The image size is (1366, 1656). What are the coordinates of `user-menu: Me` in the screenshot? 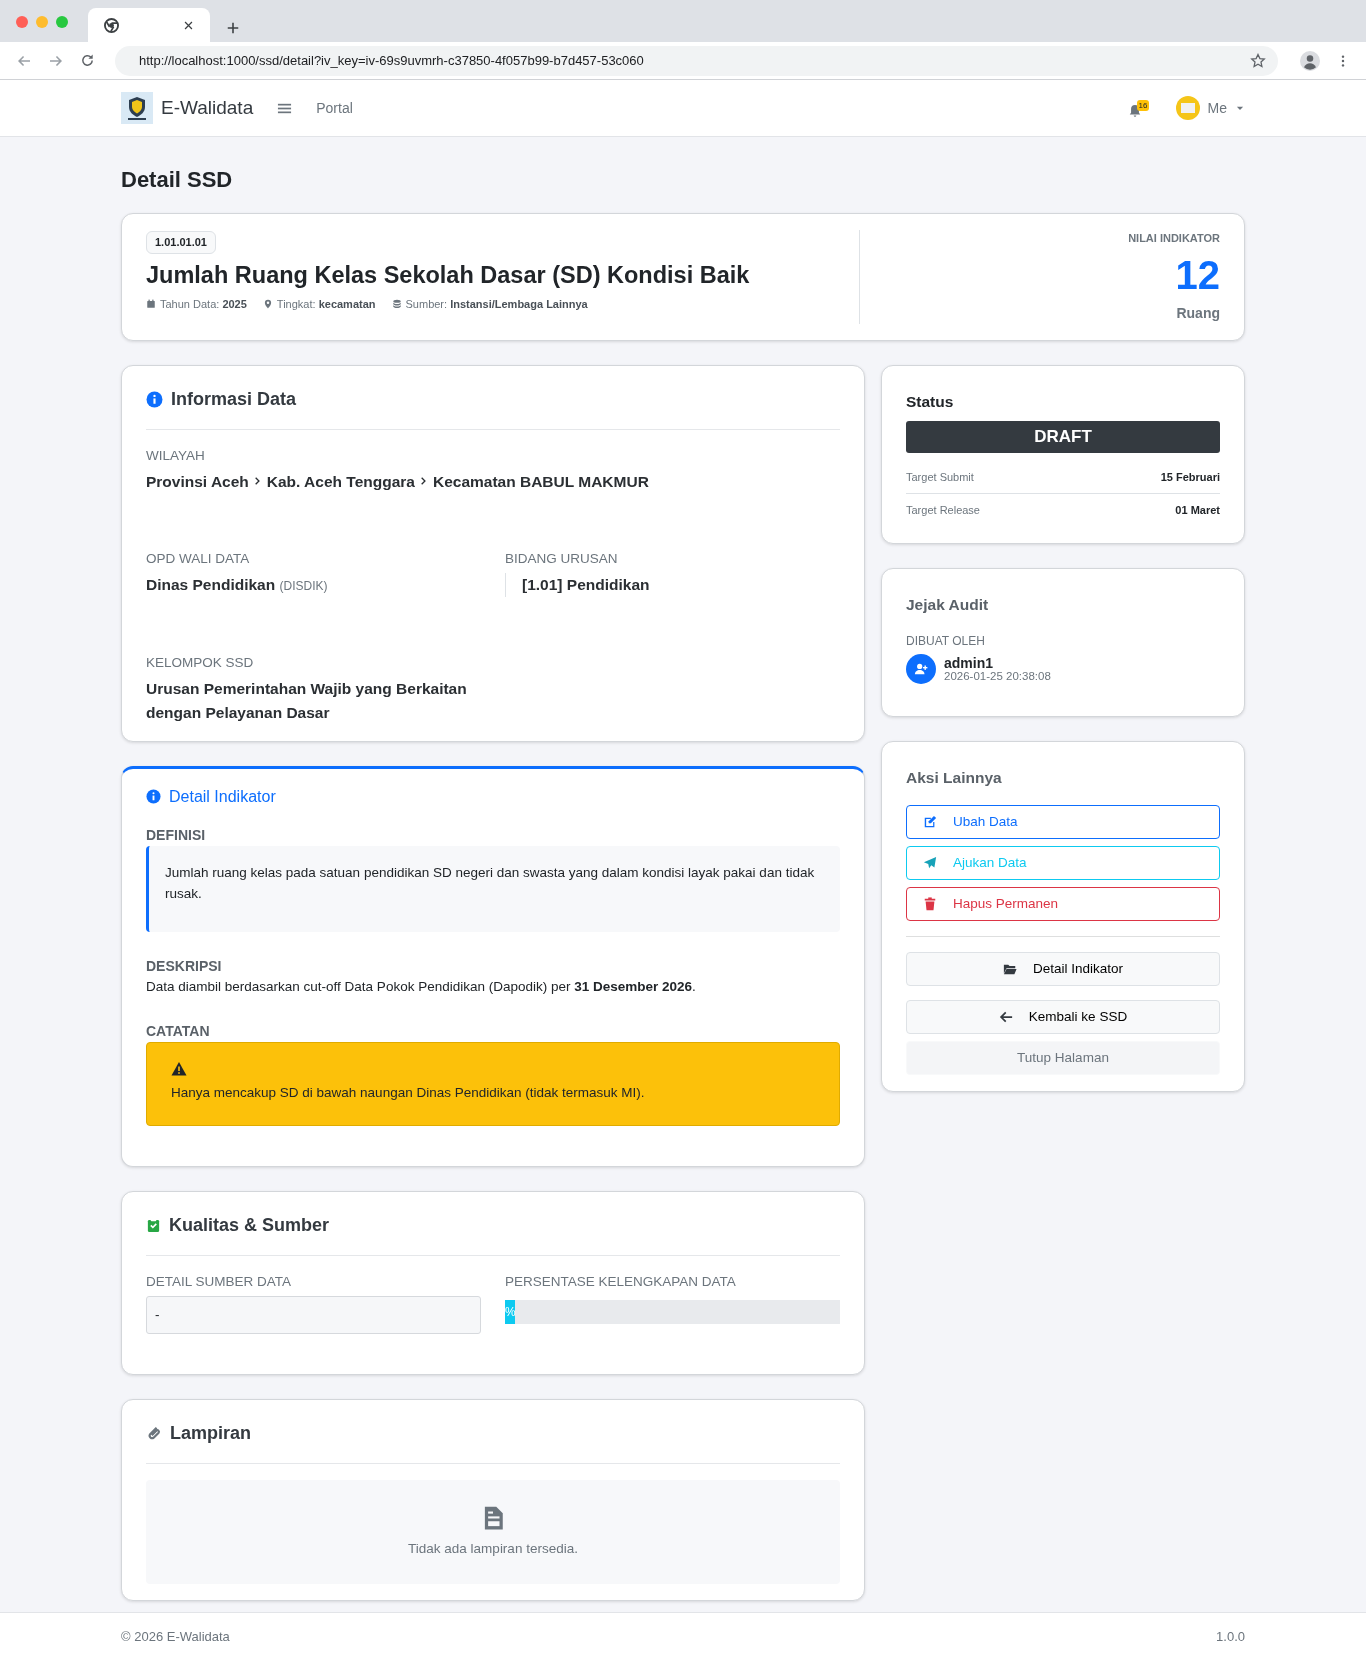 It's located at (1217, 108).